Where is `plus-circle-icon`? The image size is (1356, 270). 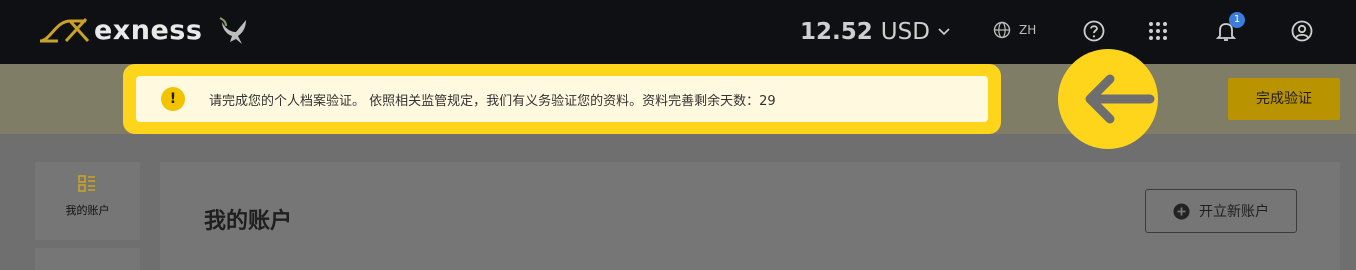
plus-circle-icon is located at coordinates (1181, 211).